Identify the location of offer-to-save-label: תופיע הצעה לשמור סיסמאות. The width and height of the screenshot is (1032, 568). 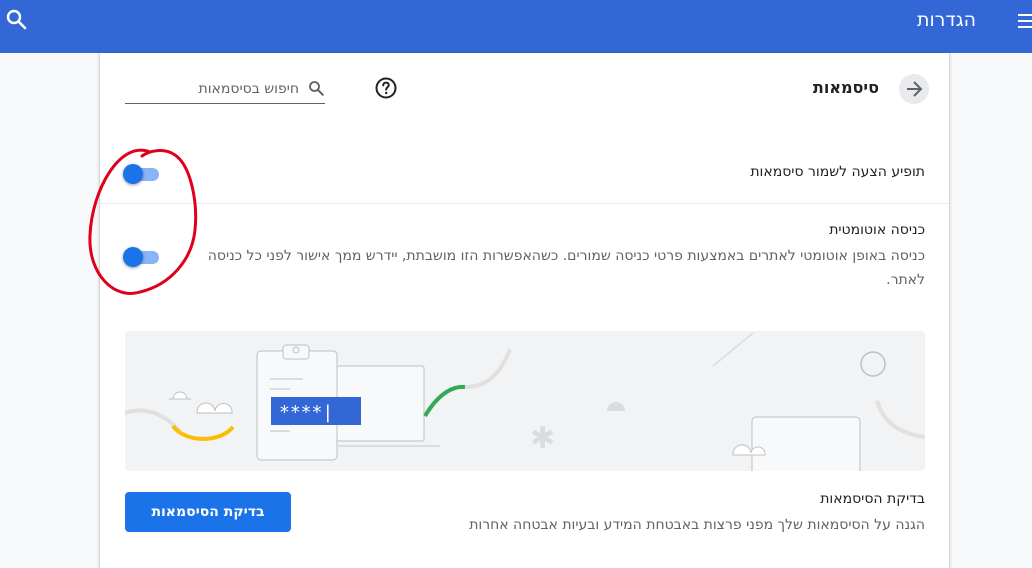
(837, 172).